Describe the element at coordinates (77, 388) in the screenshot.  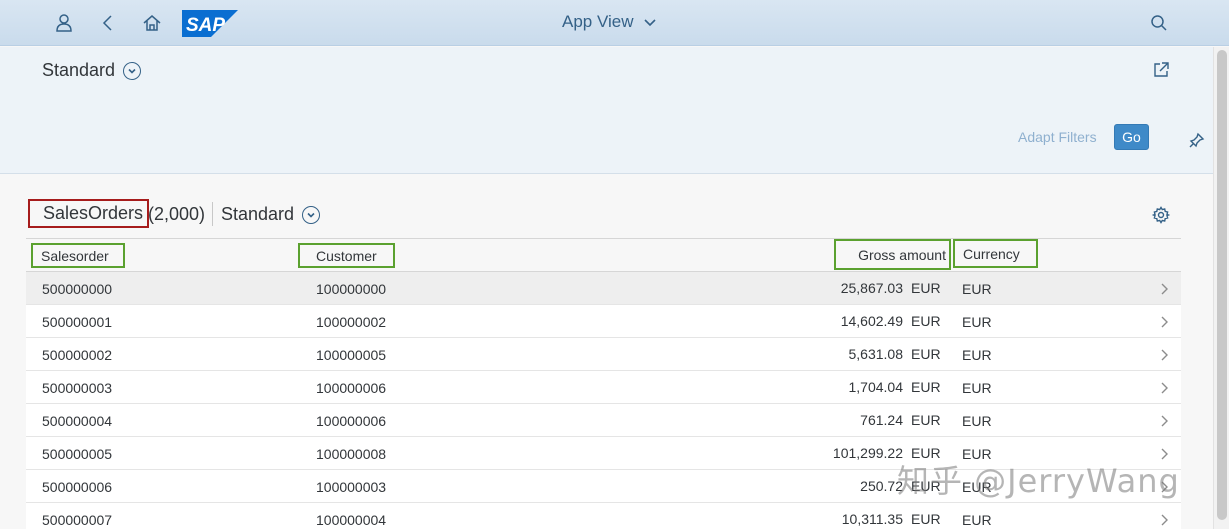
I see `cell-salesorder: 500000003` at that location.